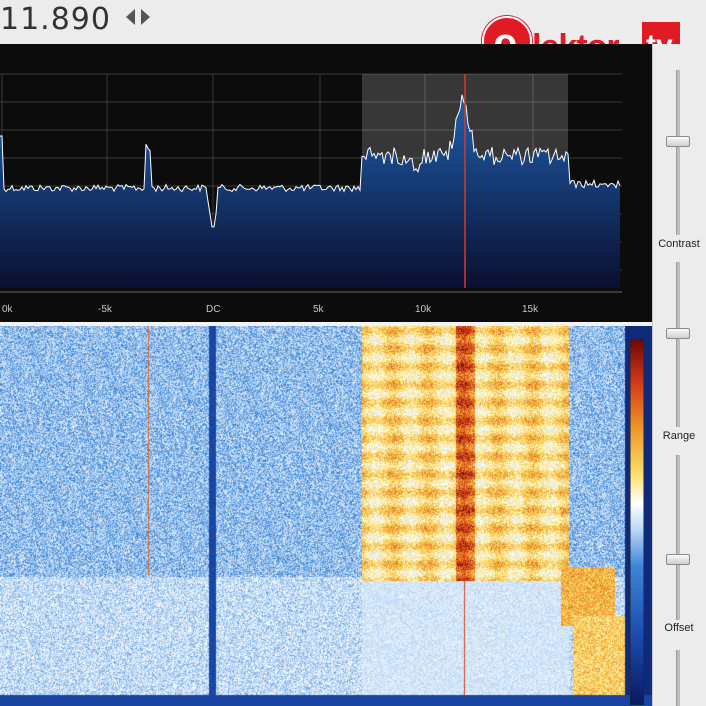  Describe the element at coordinates (213, 309) in the screenshot. I see `x-tick-label: DC` at that location.